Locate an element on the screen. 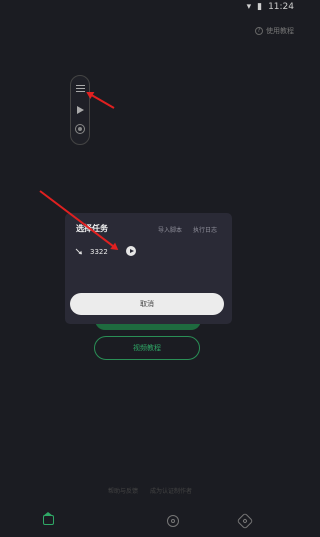  help-link: ? 使用教程 is located at coordinates (274, 31).